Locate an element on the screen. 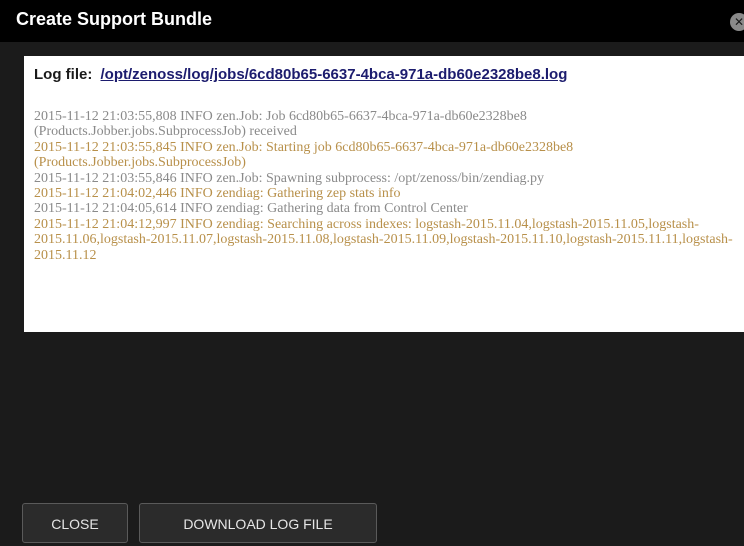 This screenshot has width=744, height=546. download-log-button: DOWNLOAD LOG FILE is located at coordinates (258, 523).